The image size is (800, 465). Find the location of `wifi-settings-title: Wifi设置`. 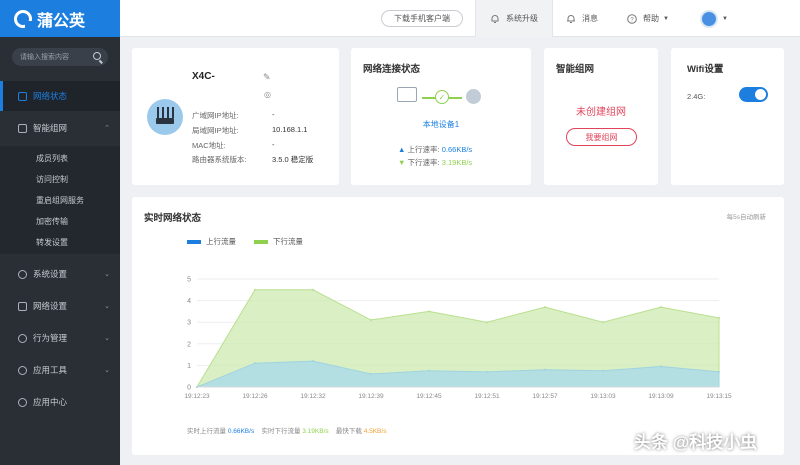

wifi-settings-title: Wifi设置 is located at coordinates (705, 69).